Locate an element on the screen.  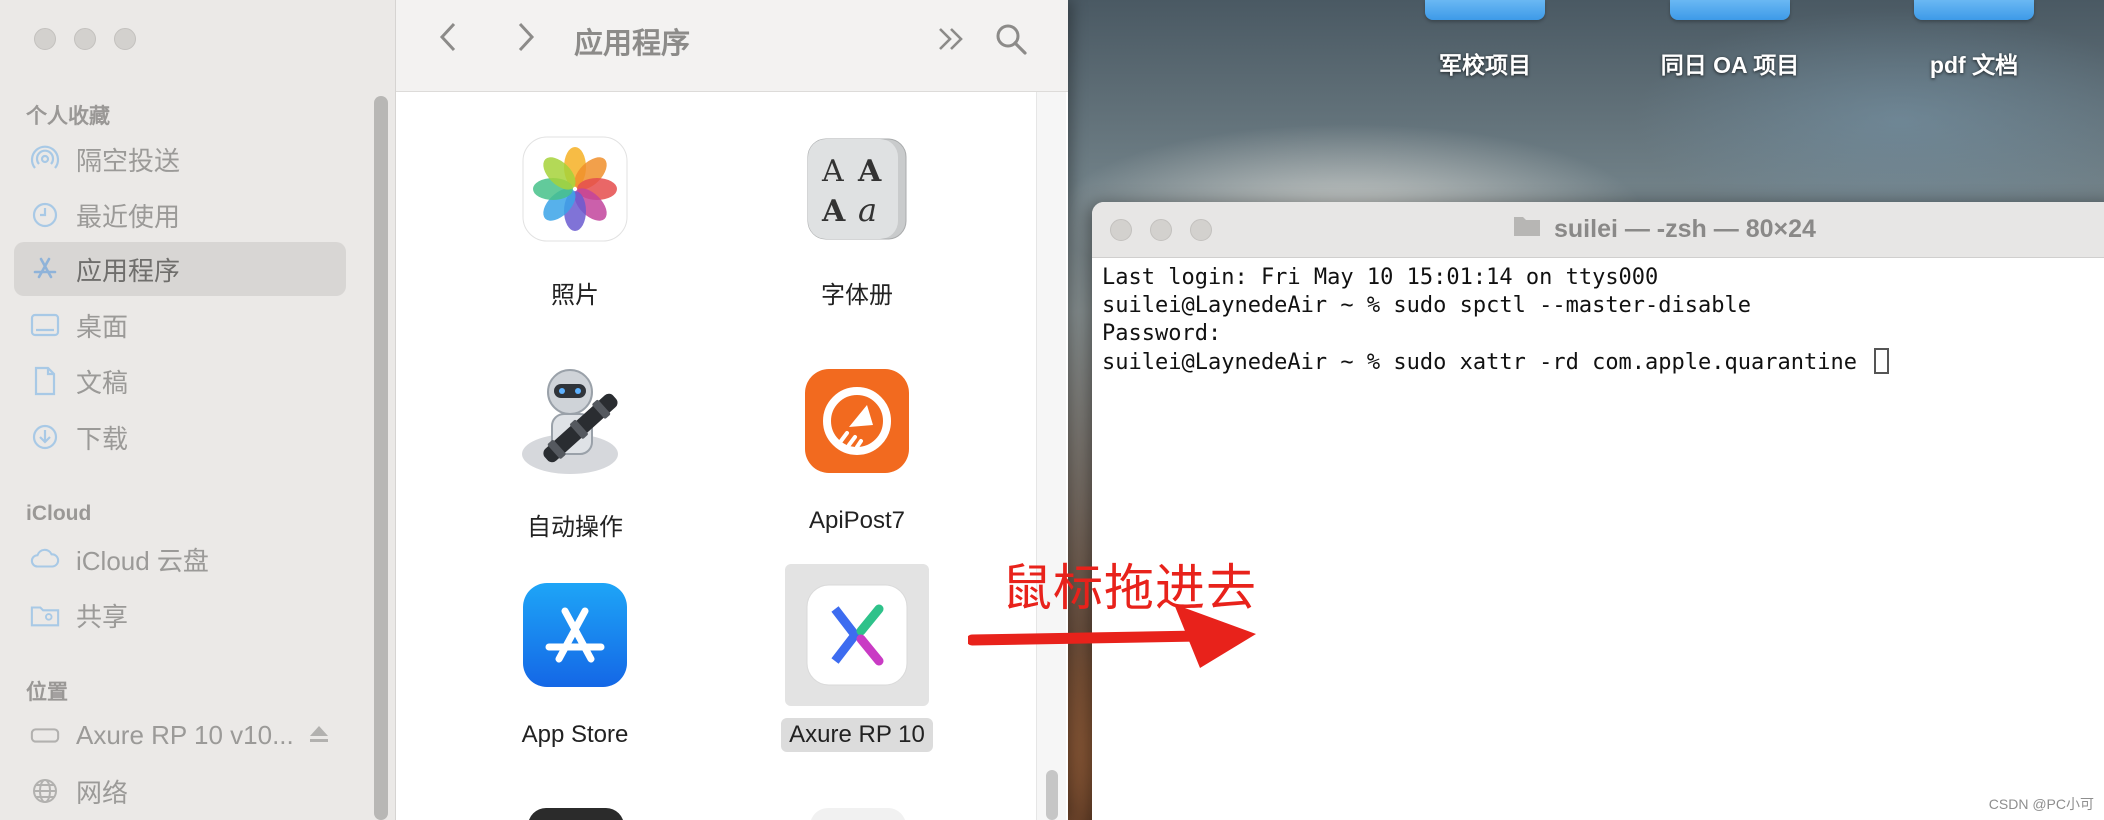
app-label: 自动操作 is located at coordinates (575, 527).